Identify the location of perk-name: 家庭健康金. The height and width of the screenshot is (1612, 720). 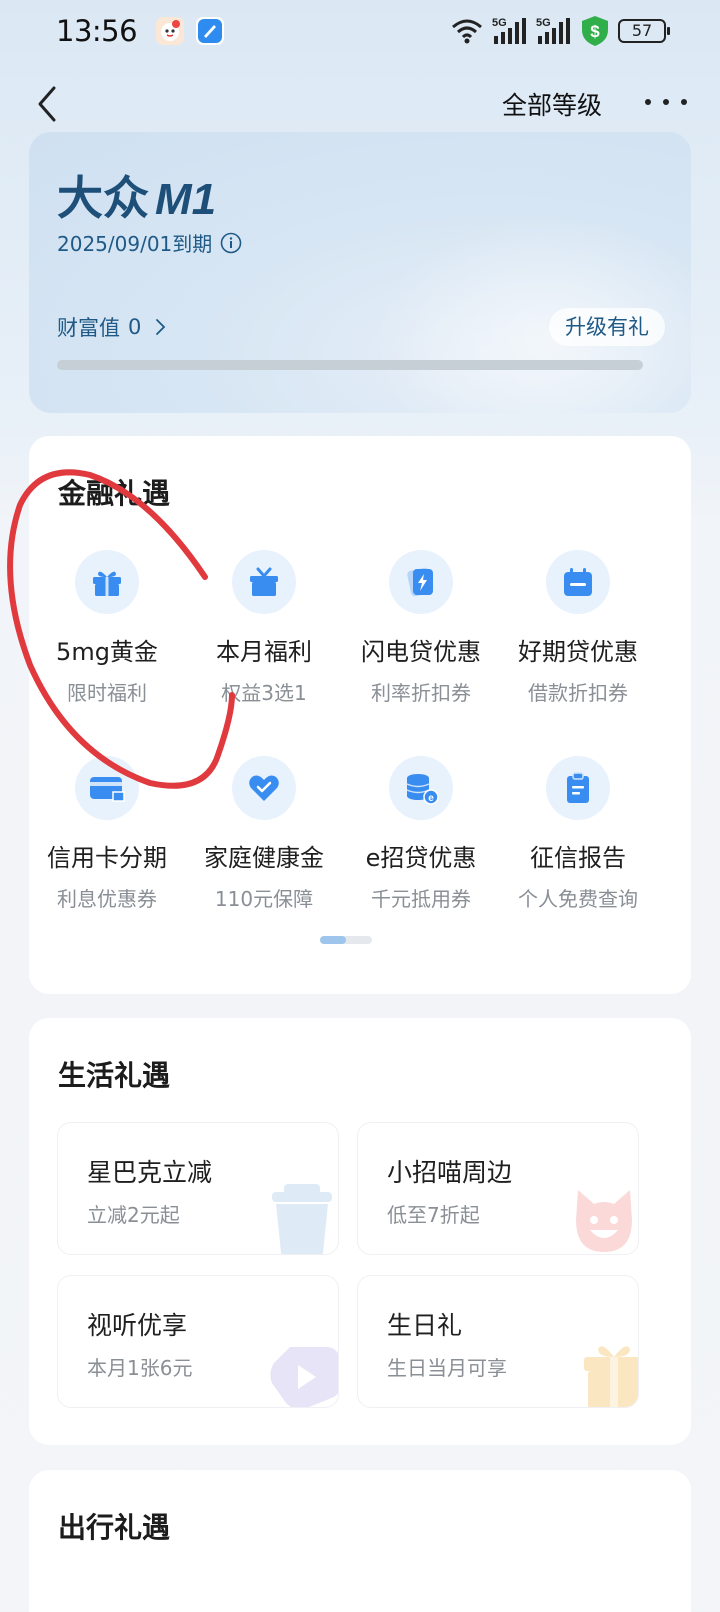
(264, 858).